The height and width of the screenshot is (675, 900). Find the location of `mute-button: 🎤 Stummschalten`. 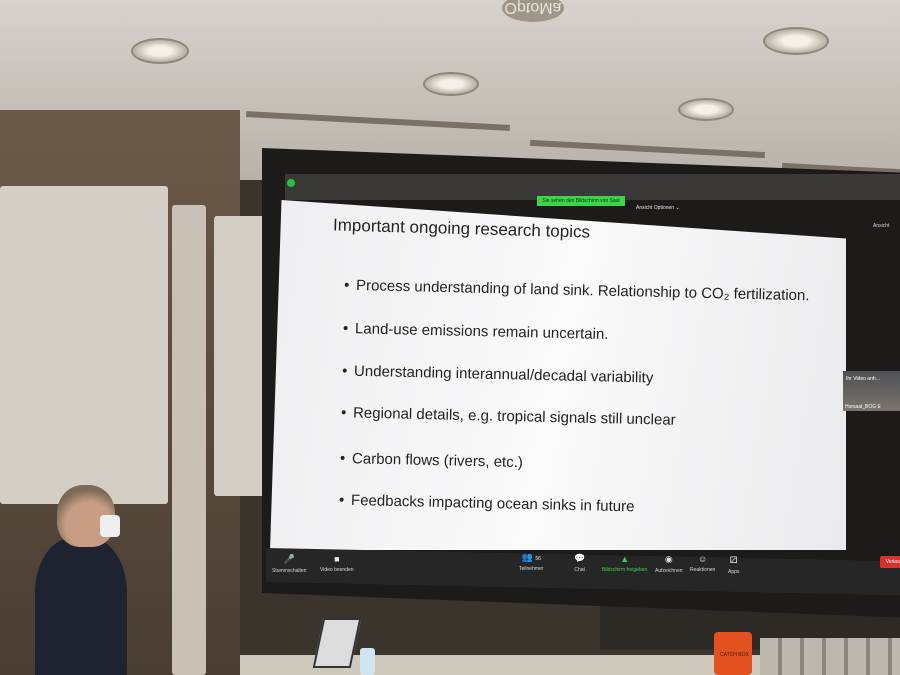

mute-button: 🎤 Stummschalten is located at coordinates (289, 564).